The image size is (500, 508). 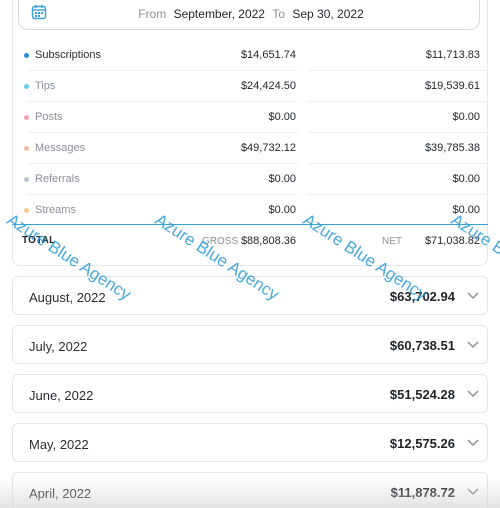 I want to click on messages-dot-icon, so click(x=26, y=148).